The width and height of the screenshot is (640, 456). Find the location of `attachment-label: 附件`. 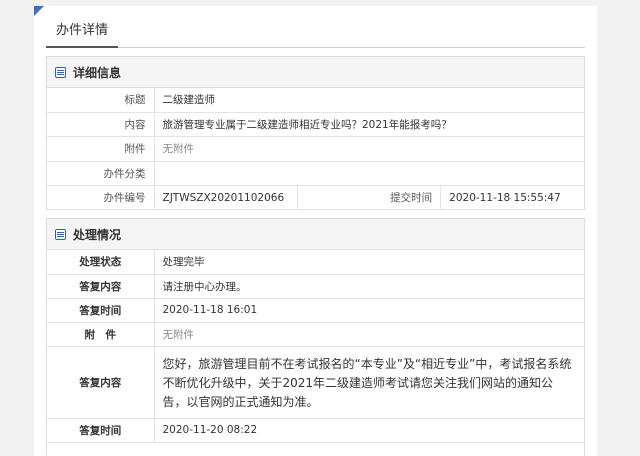

attachment-label: 附件 is located at coordinates (101, 149).